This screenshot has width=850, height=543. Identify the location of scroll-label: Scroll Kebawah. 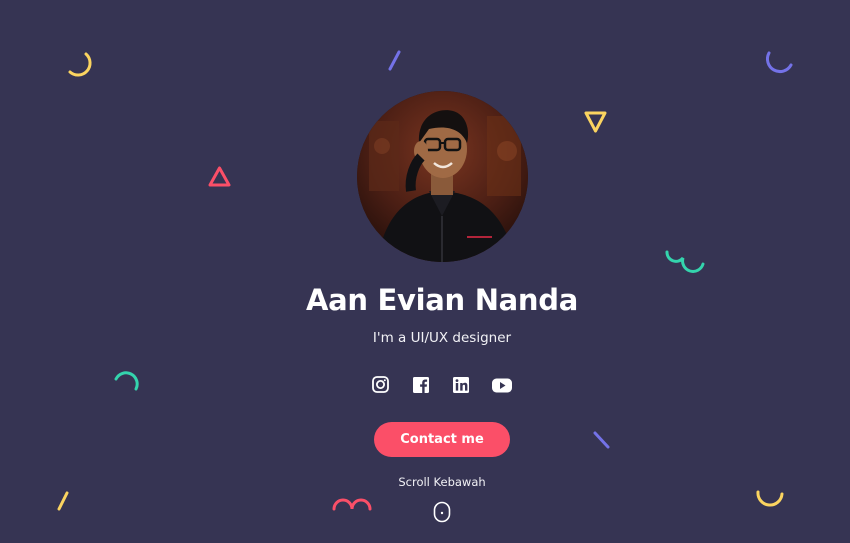
(442, 482).